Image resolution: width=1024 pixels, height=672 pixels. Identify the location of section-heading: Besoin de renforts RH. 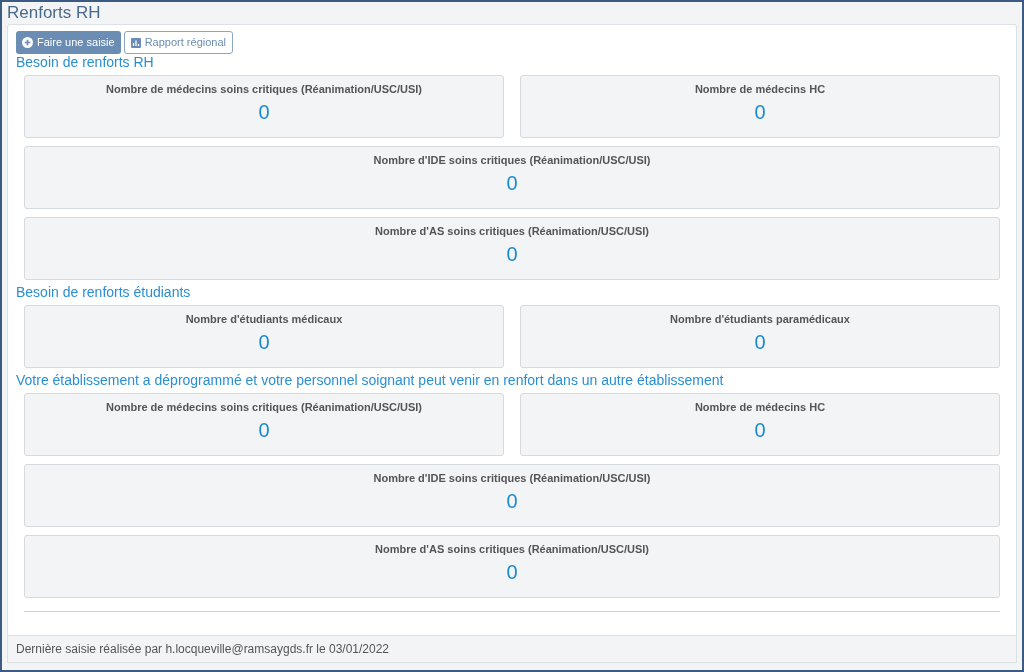
(85, 62).